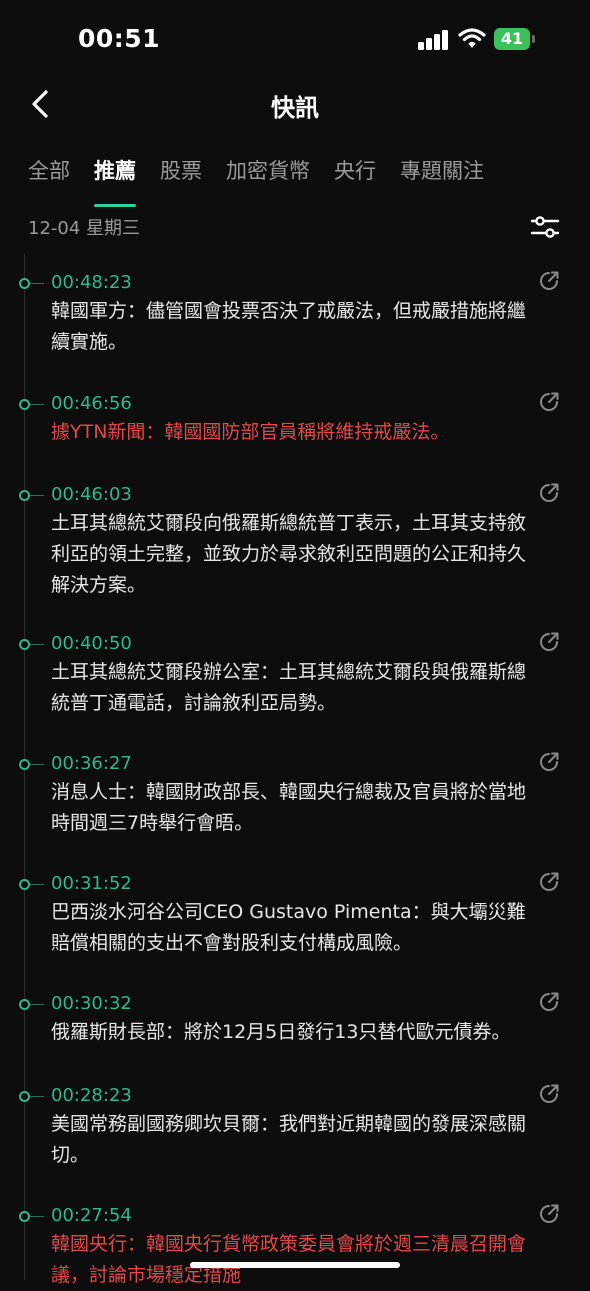 The image size is (590, 1291). Describe the element at coordinates (434, 39) in the screenshot. I see `cellular-signal-icon` at that location.